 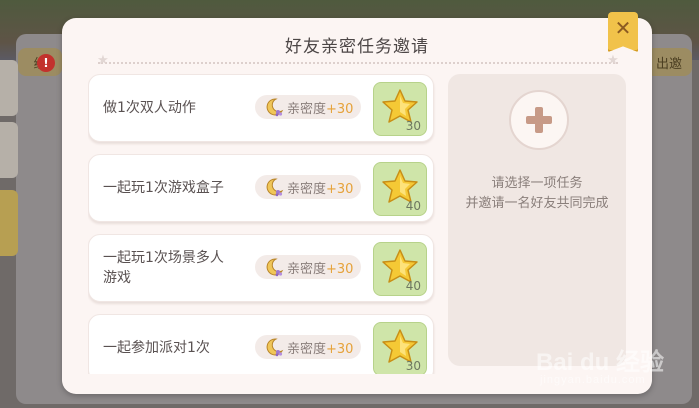 What do you see at coordinates (46, 63) in the screenshot?
I see `alert-icon: !` at bounding box center [46, 63].